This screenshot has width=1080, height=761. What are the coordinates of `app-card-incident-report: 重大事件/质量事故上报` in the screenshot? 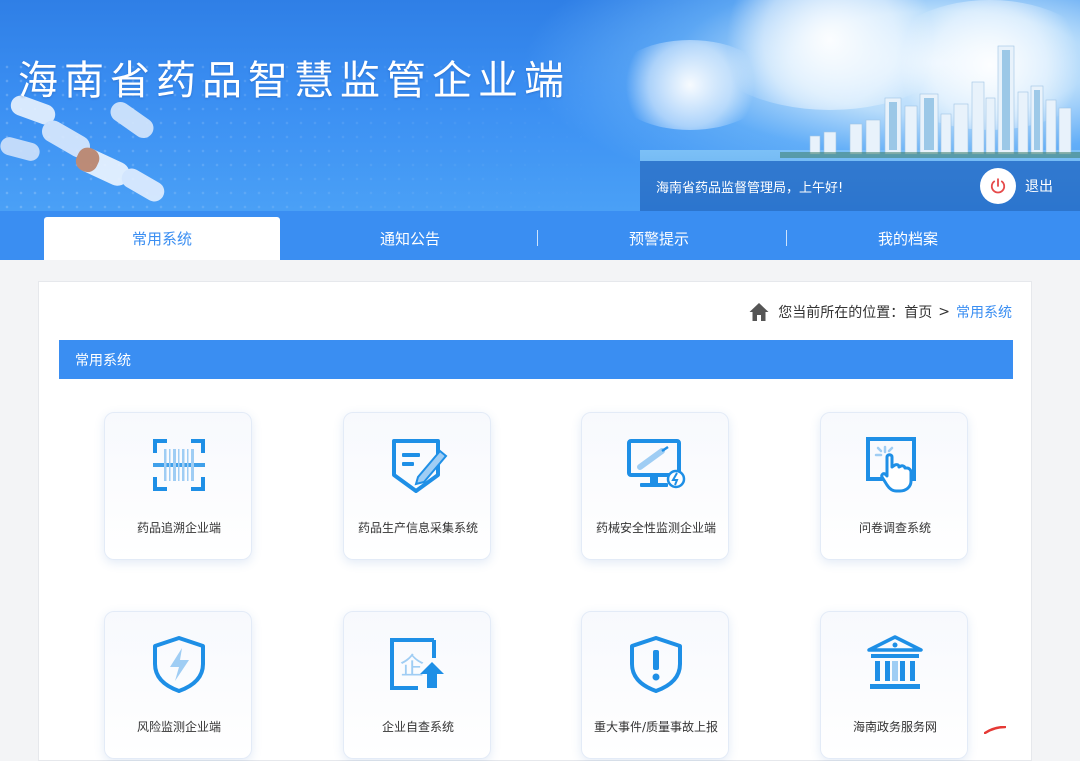 It's located at (655, 685).